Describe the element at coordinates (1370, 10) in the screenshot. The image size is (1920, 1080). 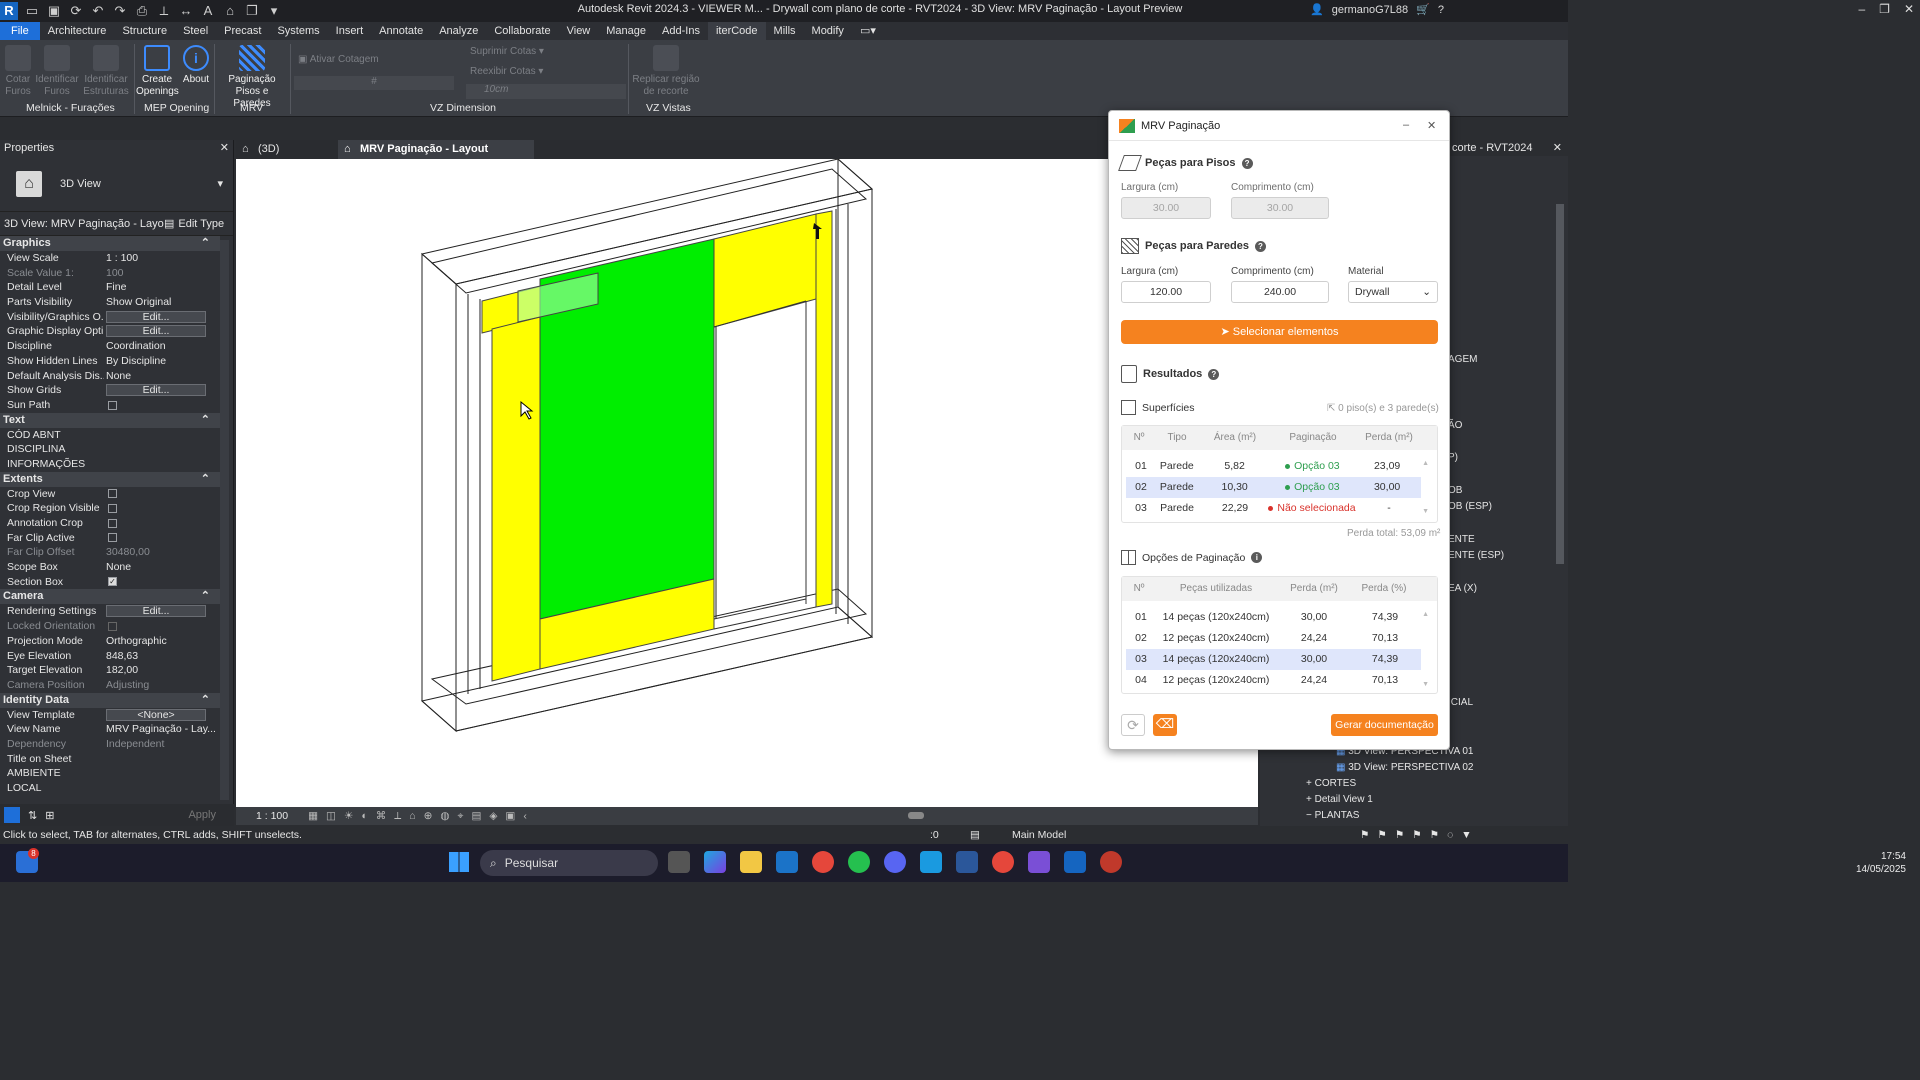
I see `user-name: germanoG7L88` at that location.